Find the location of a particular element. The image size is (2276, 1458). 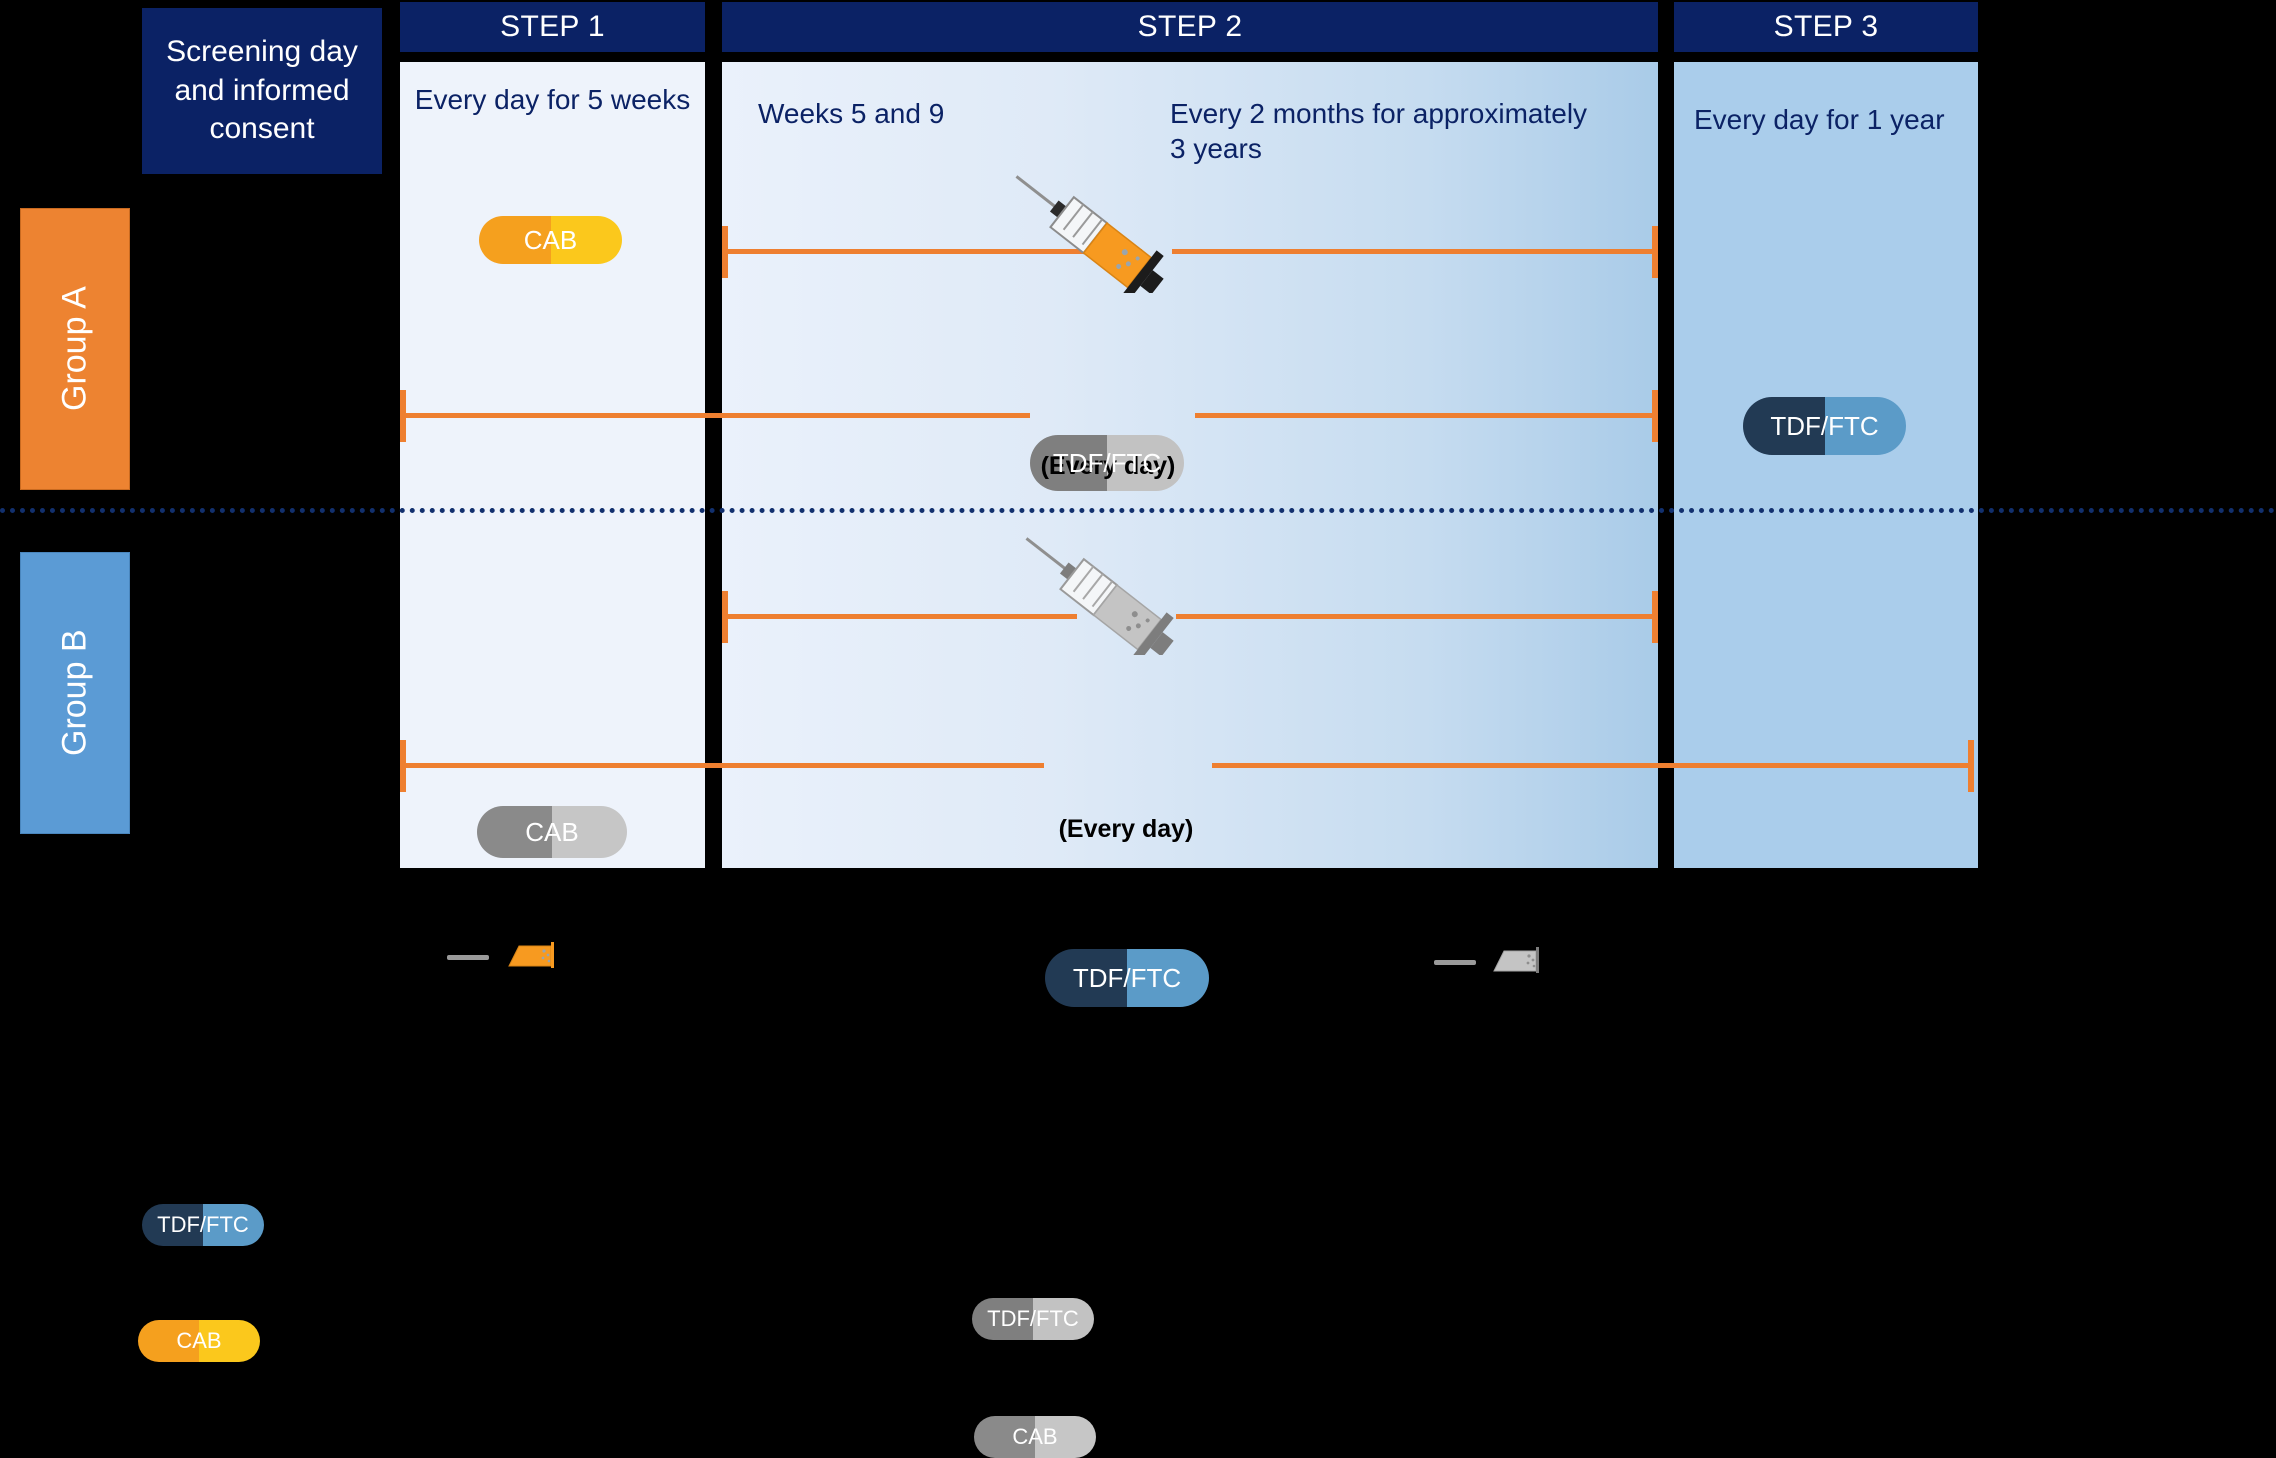

group-a-step2-tdf-pill: TDF/FTC is located at coordinates (1107, 463).